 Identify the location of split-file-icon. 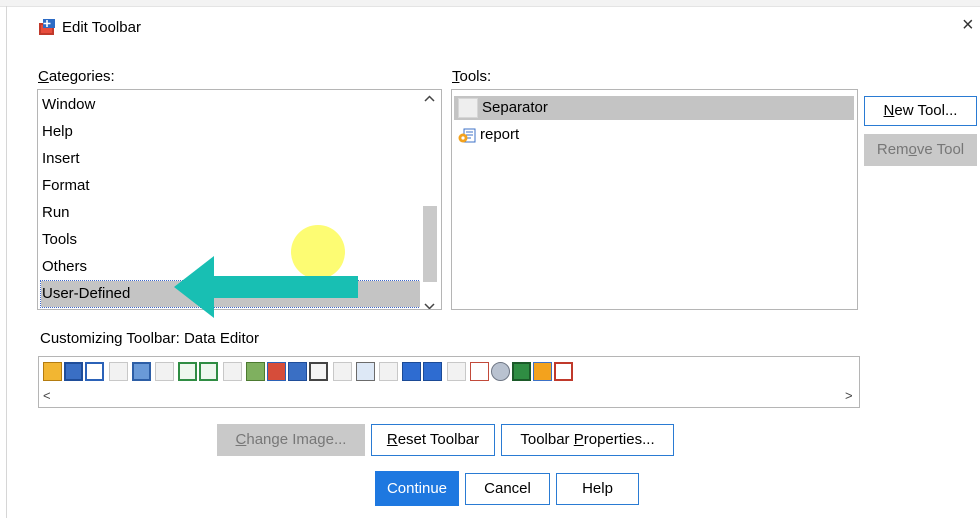
(479, 371).